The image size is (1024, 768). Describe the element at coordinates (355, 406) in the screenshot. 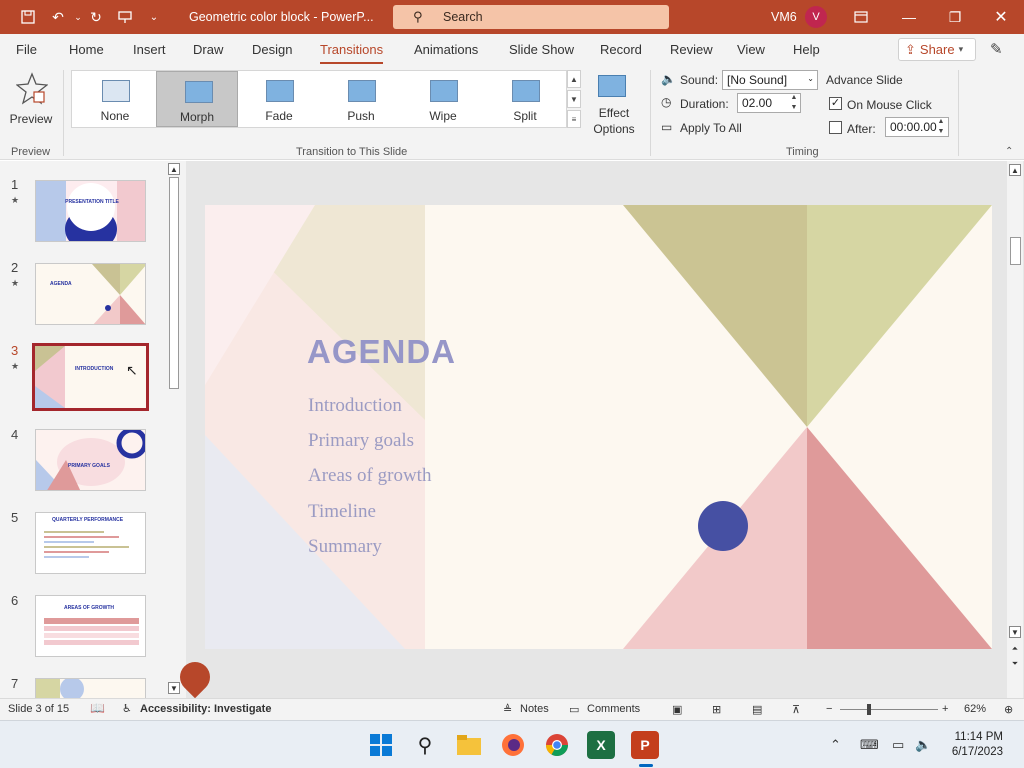

I see `agenda-item: Introduction` at that location.